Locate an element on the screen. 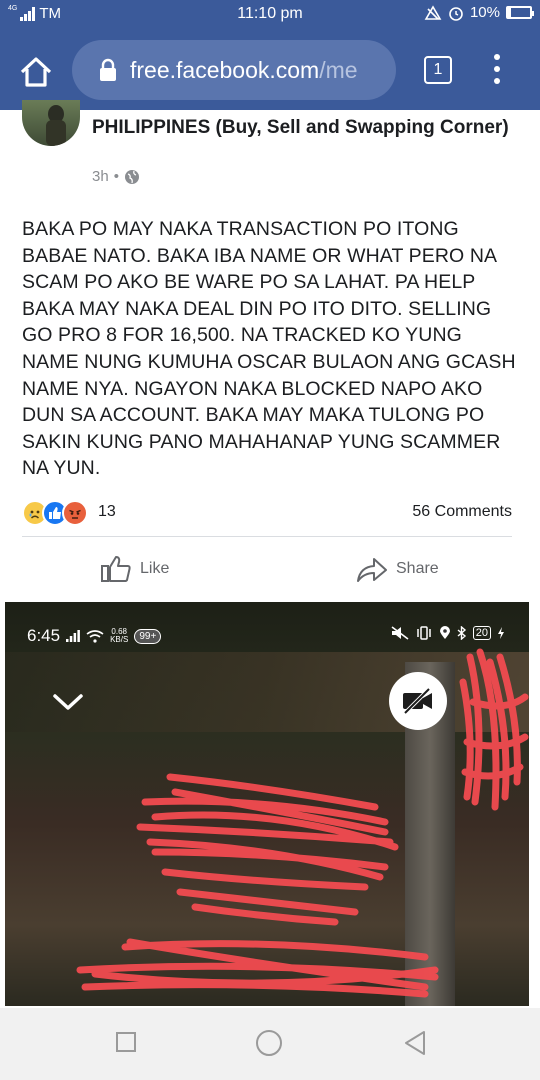 Image resolution: width=540 pixels, height=1080 pixels. share-icon is located at coordinates (372, 570).